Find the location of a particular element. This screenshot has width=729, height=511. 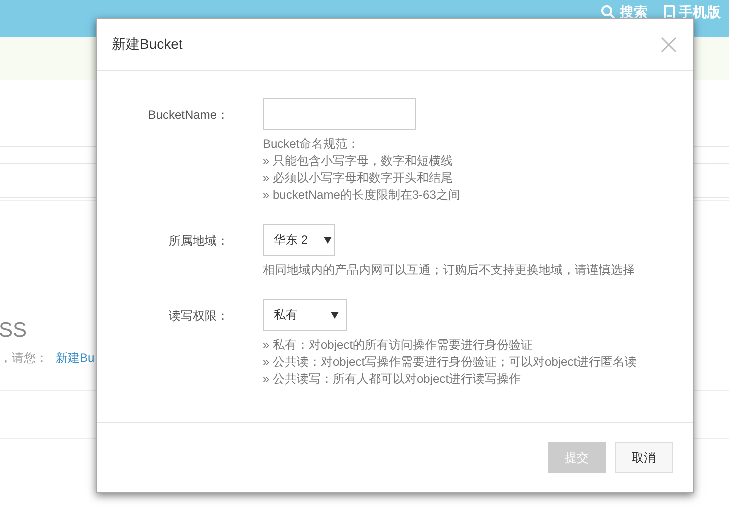

create-link: 新建Bu is located at coordinates (75, 358).